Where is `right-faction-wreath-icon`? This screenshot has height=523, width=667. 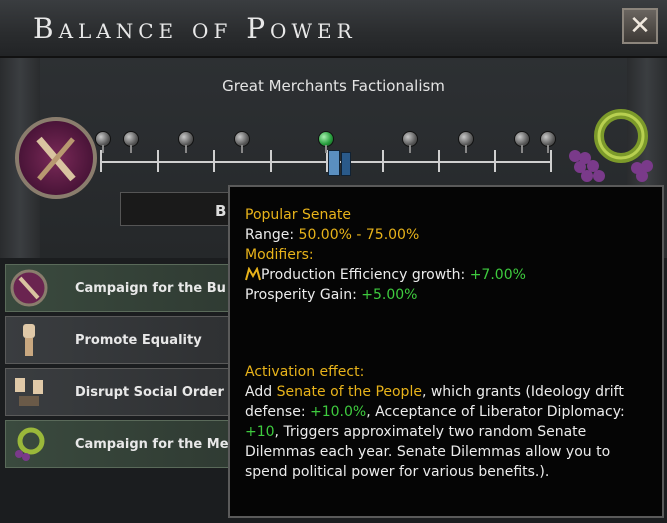 right-faction-wreath-icon is located at coordinates (613, 146).